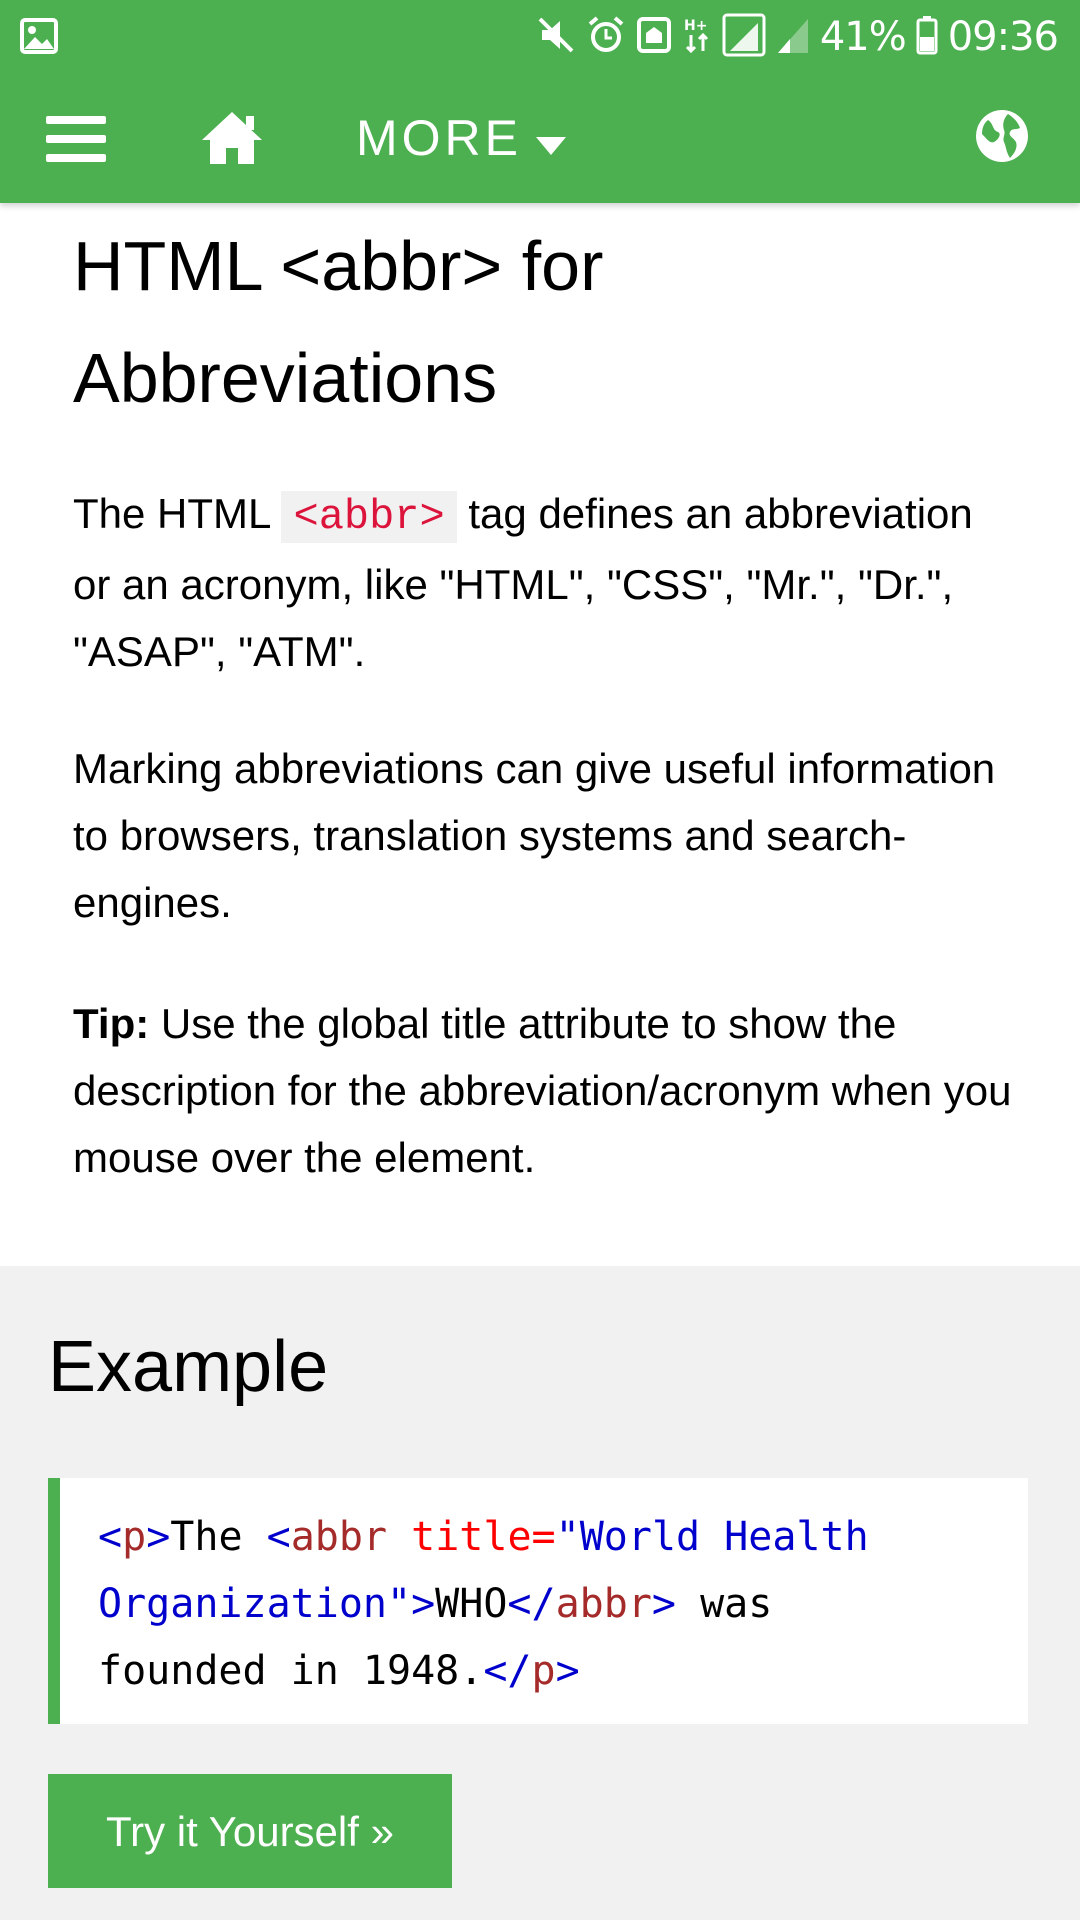 The width and height of the screenshot is (1080, 1920). What do you see at coordinates (369, 517) in the screenshot?
I see `inline-code-abbr: <abbr>` at bounding box center [369, 517].